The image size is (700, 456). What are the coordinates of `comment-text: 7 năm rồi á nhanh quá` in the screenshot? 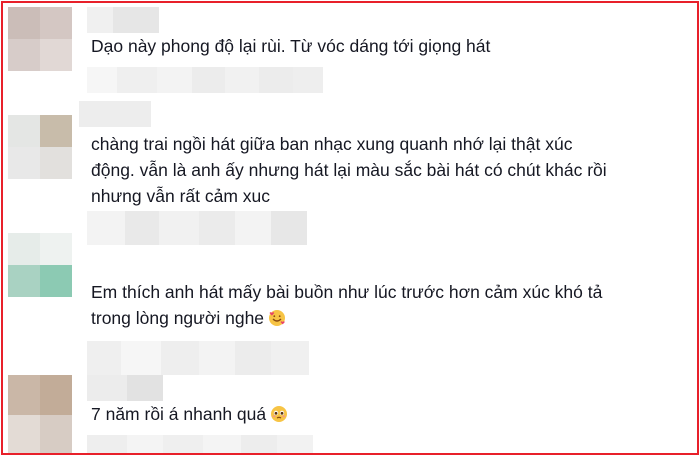 It's located at (391, 414).